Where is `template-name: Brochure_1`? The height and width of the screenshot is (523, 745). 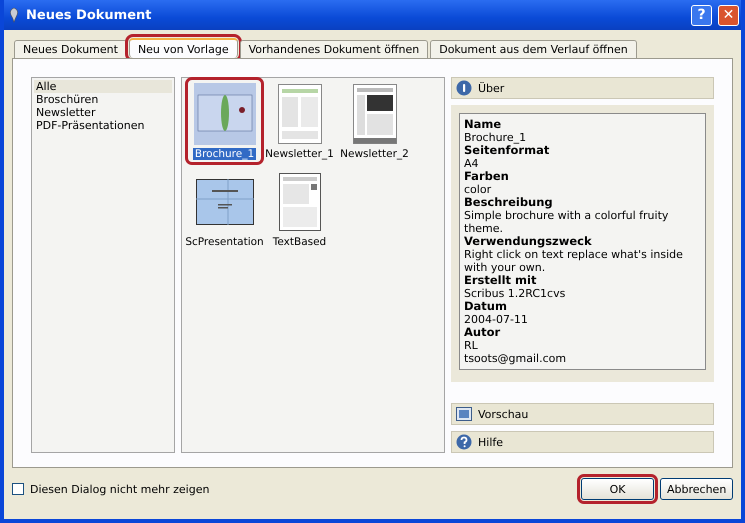
template-name: Brochure_1 is located at coordinates (224, 154).